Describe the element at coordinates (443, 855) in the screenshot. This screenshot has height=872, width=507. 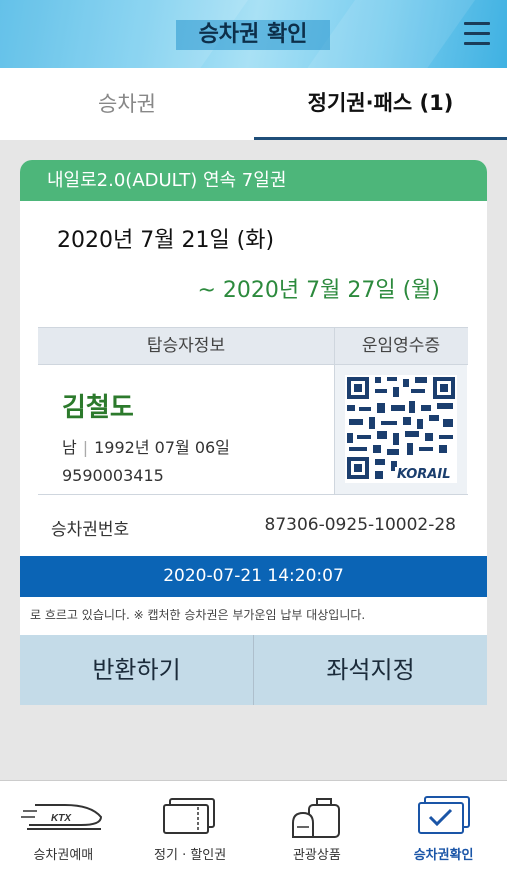
I see `nav-label-ticket-check: 승차권확인` at that location.